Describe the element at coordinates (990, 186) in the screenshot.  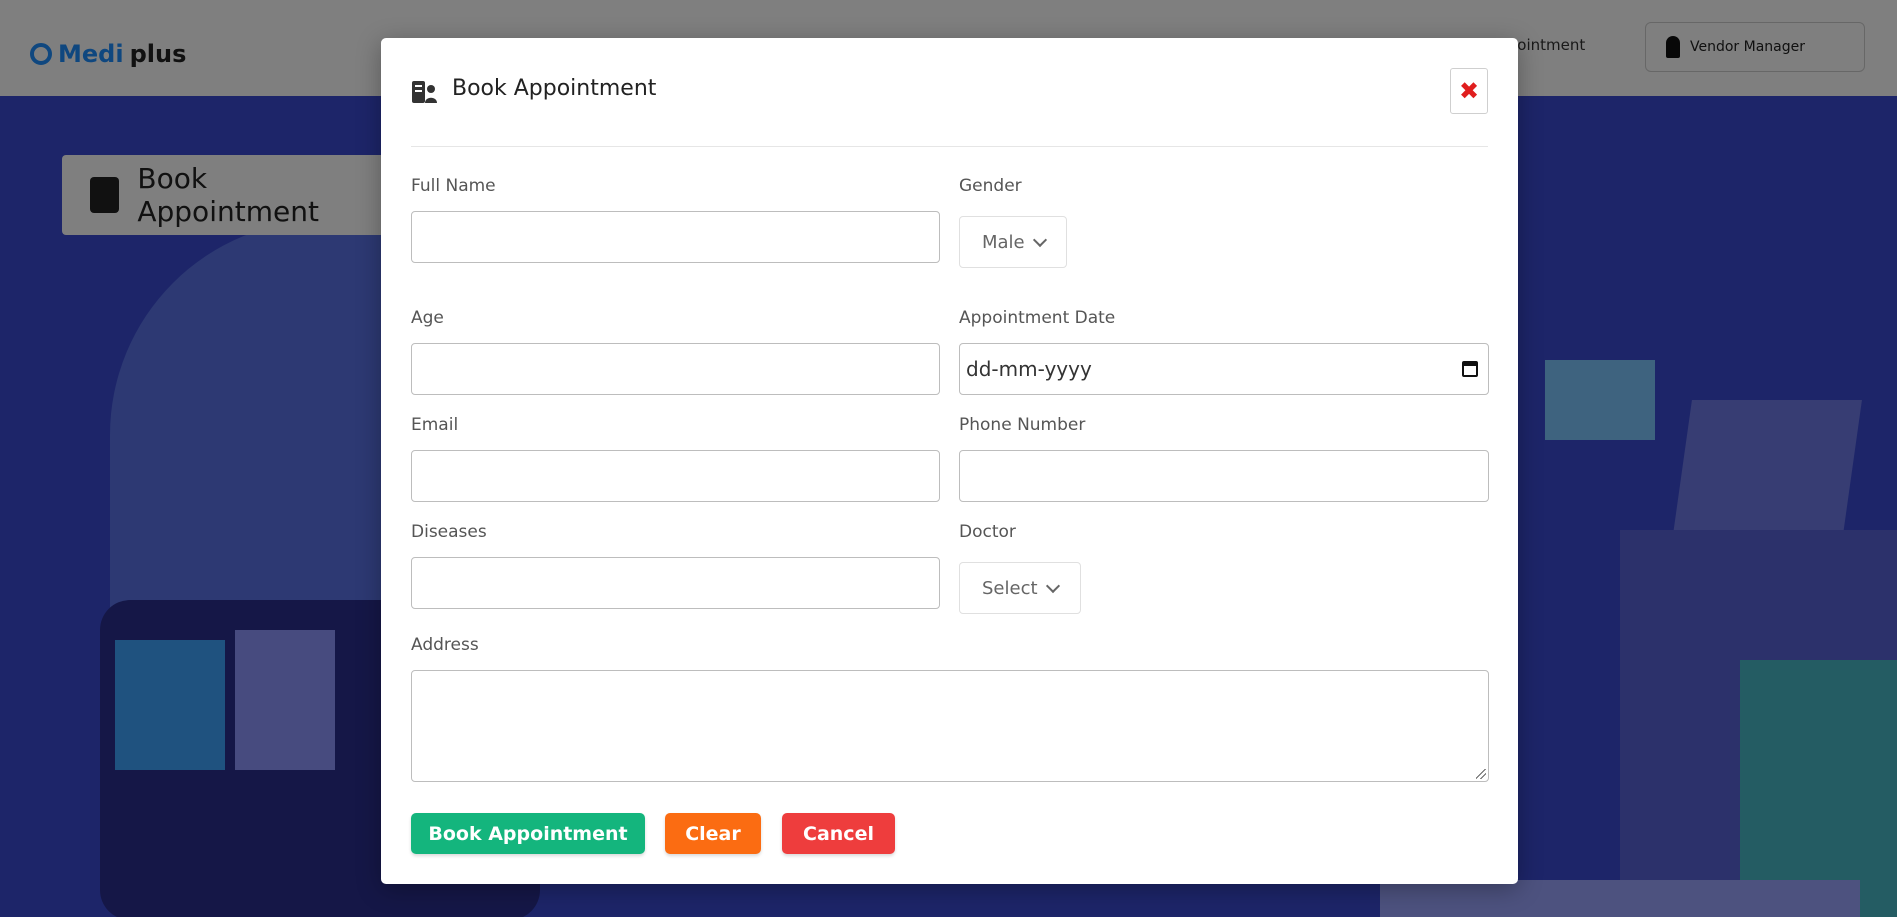
I see `gender-label: Gender` at that location.